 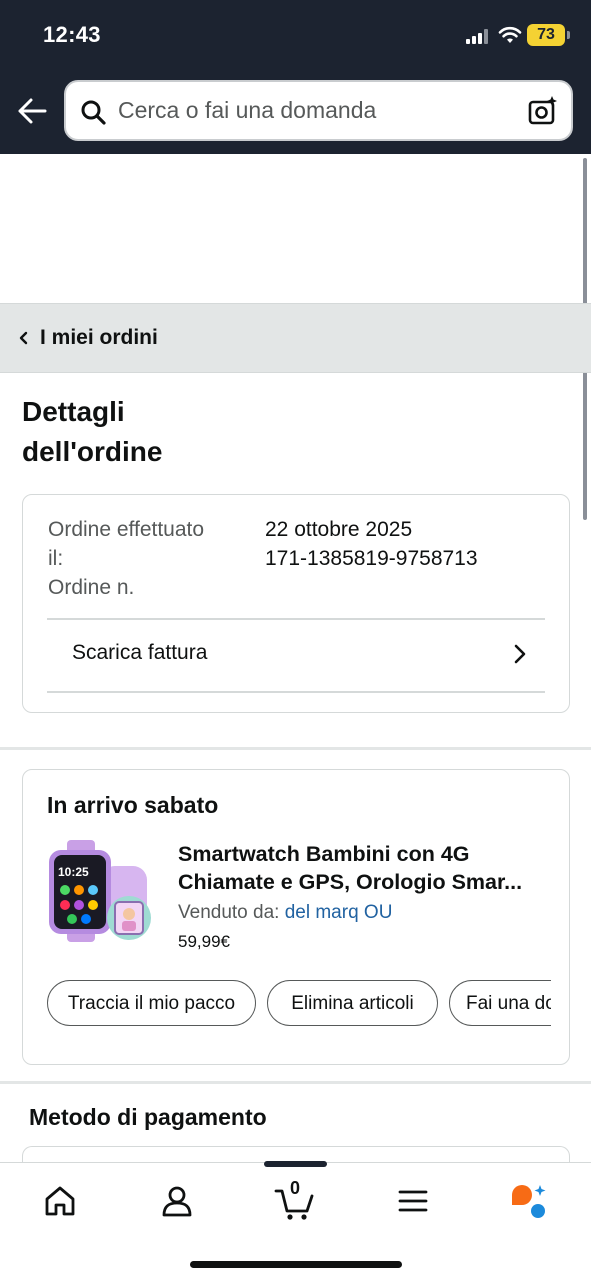 I want to click on product-title-line1: Smartwatch Bambini con 4G, so click(x=324, y=854).